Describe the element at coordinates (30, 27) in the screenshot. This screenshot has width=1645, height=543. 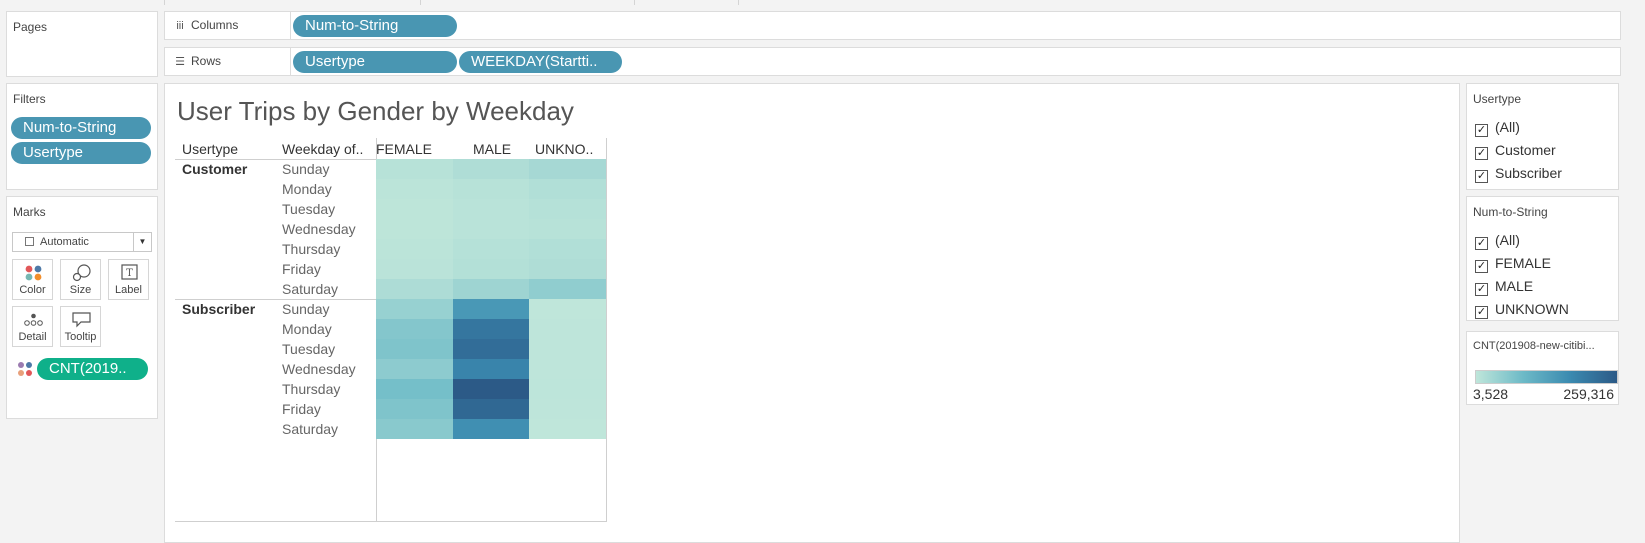
I see `pages-title: Pages` at that location.